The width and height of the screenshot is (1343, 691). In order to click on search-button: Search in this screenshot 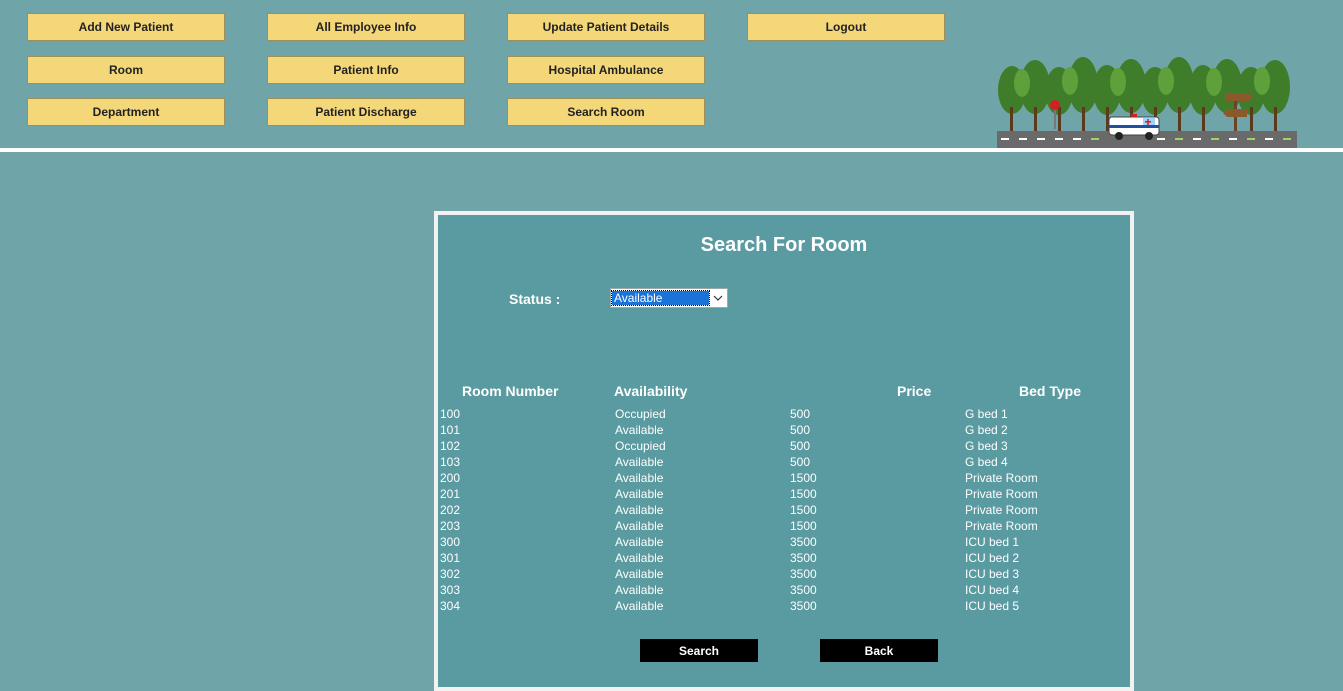, I will do `click(699, 650)`.